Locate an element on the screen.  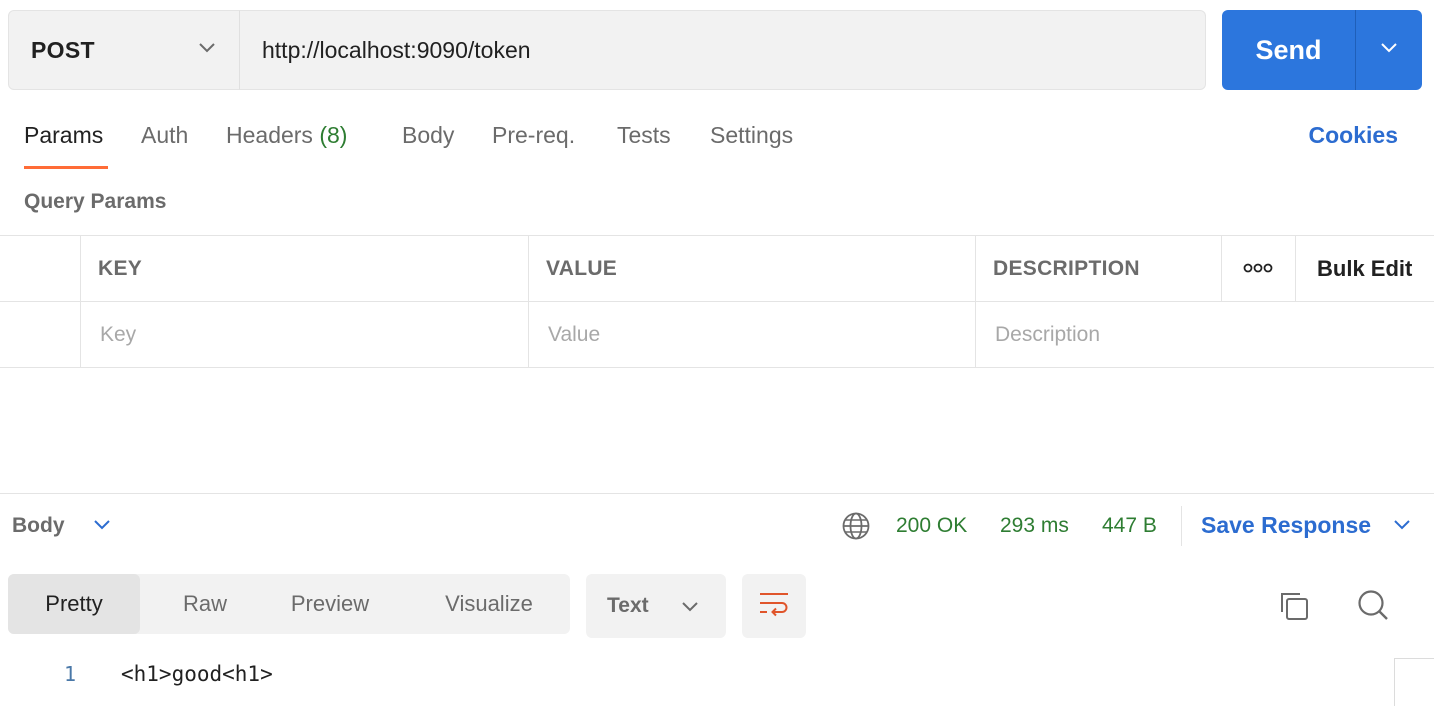
response-size: 447 B is located at coordinates (1129, 526).